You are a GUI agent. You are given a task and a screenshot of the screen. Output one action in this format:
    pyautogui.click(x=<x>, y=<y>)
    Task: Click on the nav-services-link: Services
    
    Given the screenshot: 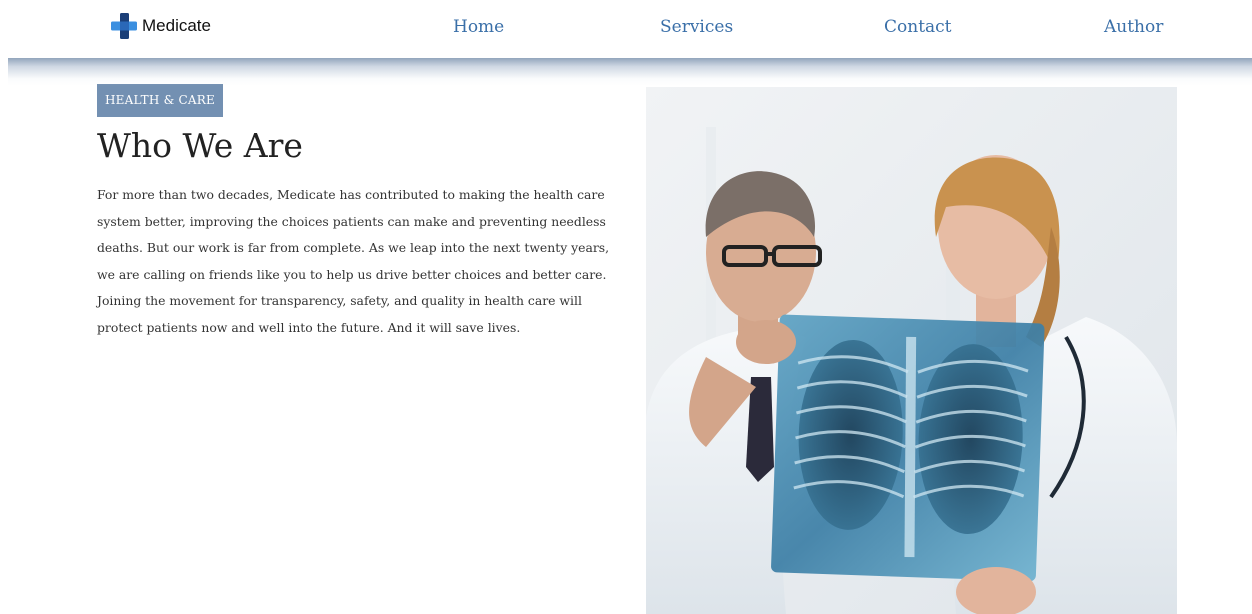 What is the action you would take?
    pyautogui.click(x=696, y=27)
    